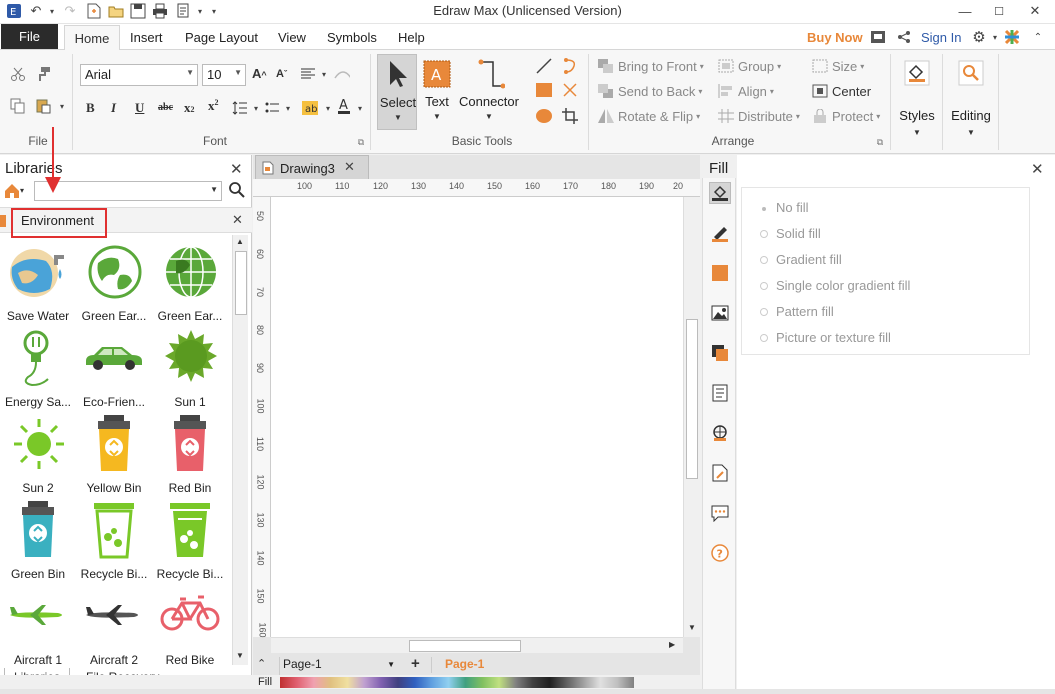  I want to click on image-panel-icon, so click(720, 313).